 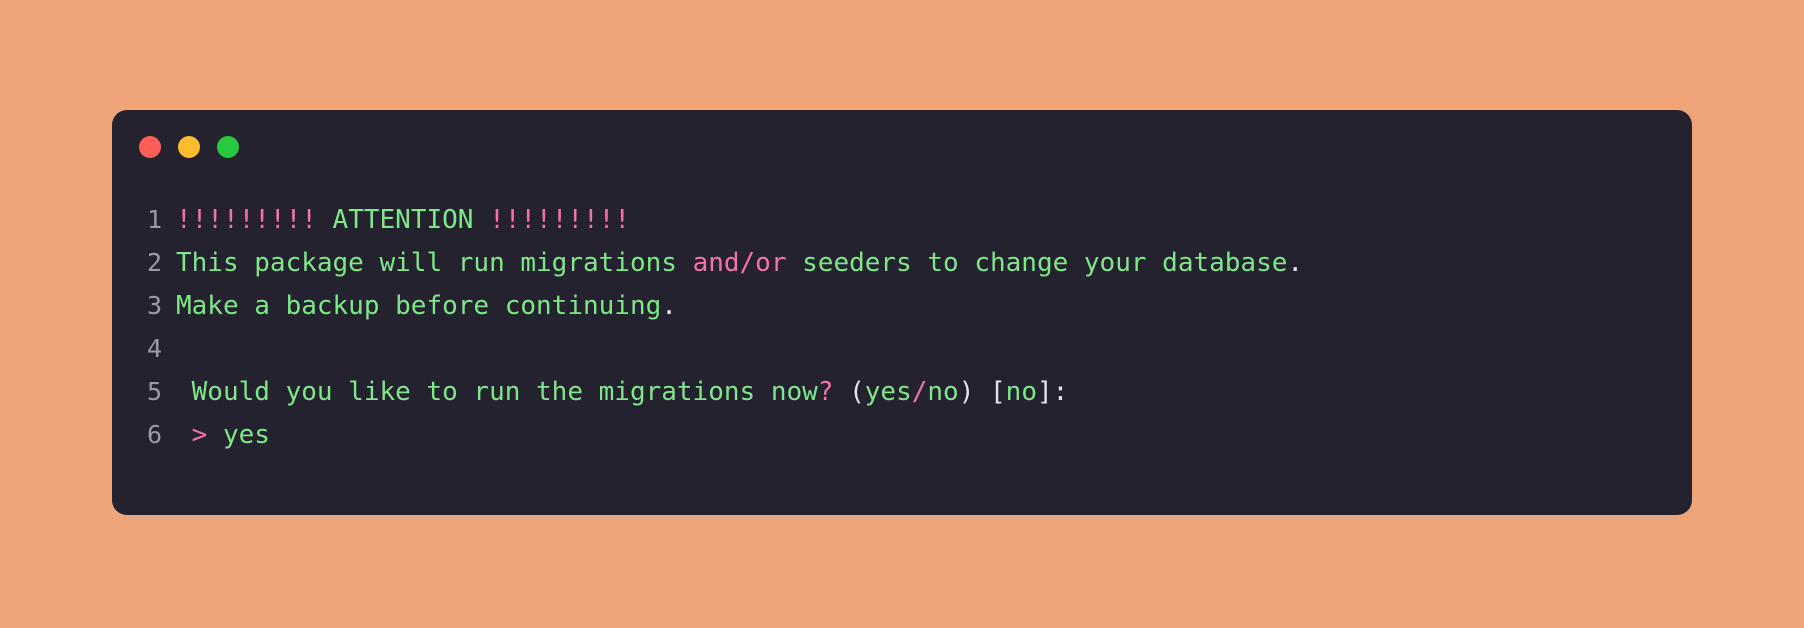 I want to click on code-token: Make a backup before continuing, so click(x=419, y=306).